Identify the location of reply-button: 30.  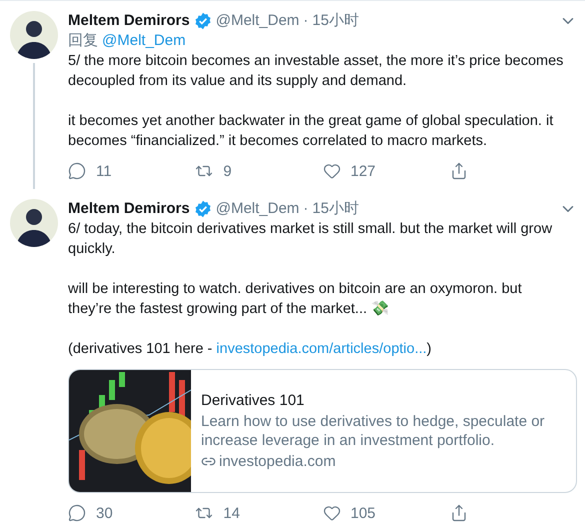
(132, 513).